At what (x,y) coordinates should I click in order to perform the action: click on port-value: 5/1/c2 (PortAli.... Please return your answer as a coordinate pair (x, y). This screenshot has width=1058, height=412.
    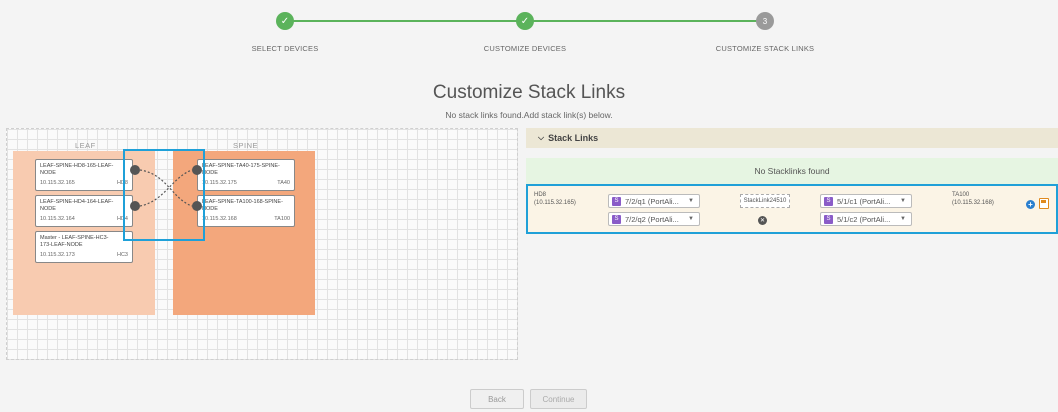
    Looking at the image, I should click on (864, 219).